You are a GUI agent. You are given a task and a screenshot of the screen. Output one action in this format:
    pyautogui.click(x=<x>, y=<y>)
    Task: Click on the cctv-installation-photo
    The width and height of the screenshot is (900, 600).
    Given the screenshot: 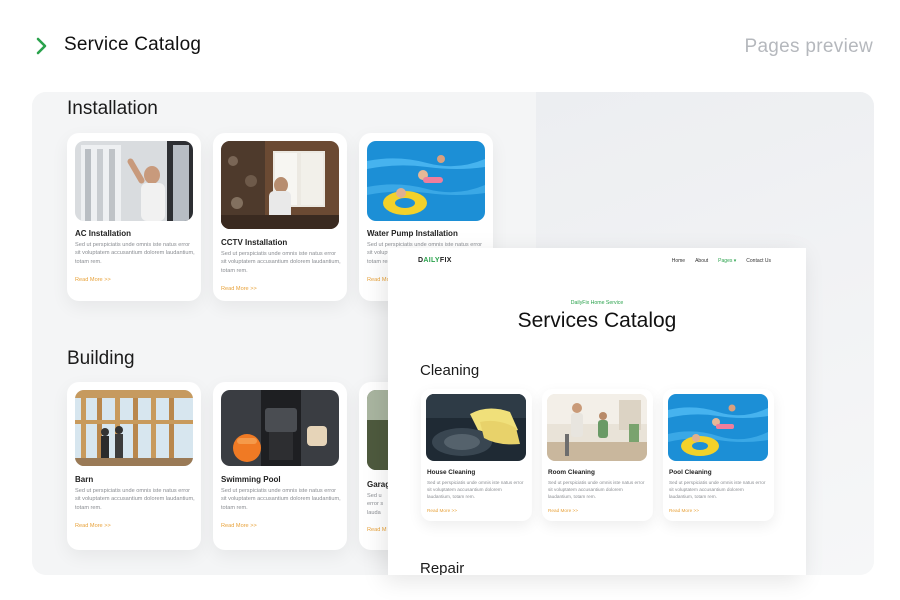 What is the action you would take?
    pyautogui.click(x=280, y=185)
    